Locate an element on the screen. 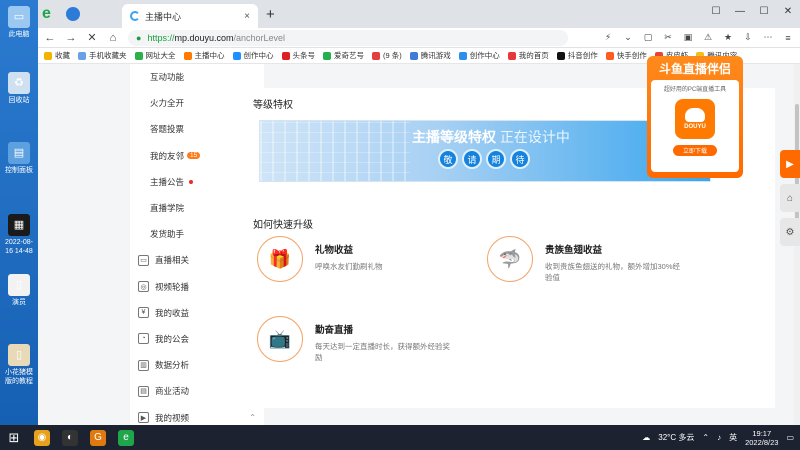  url-protocol: https:// is located at coordinates (161, 37).